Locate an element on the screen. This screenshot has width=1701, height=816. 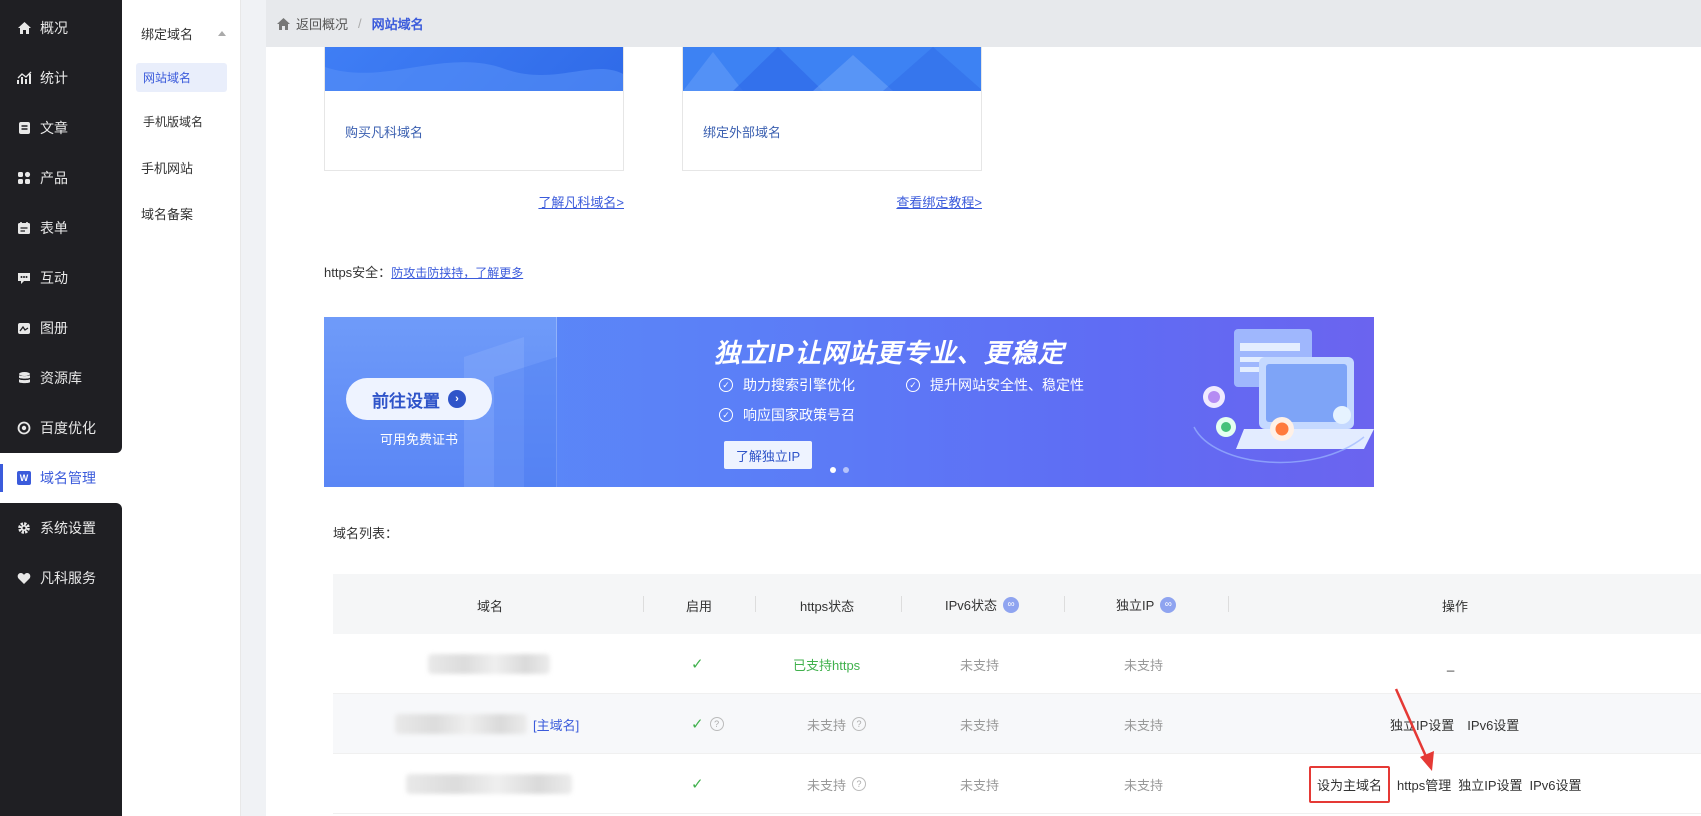
w-badge-icon: W is located at coordinates (24, 478).